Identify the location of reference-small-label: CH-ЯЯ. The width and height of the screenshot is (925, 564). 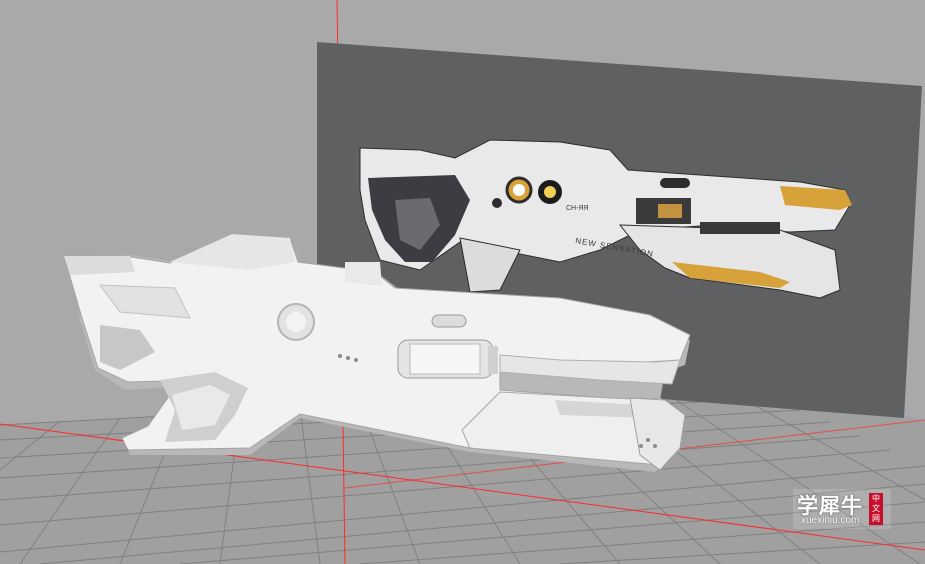
(577, 208).